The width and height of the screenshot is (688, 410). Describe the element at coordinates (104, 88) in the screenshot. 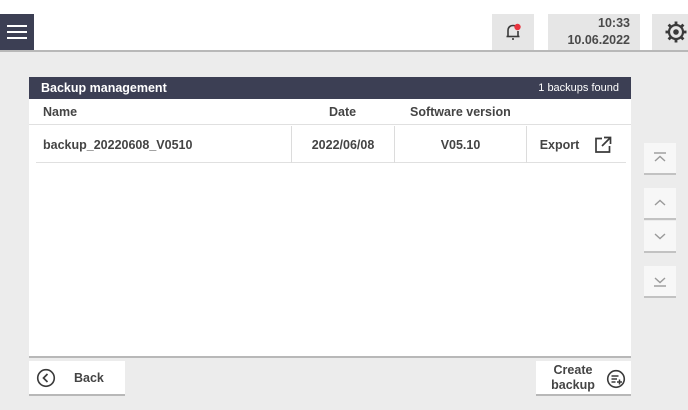

I see `panel-title: Backup management` at that location.